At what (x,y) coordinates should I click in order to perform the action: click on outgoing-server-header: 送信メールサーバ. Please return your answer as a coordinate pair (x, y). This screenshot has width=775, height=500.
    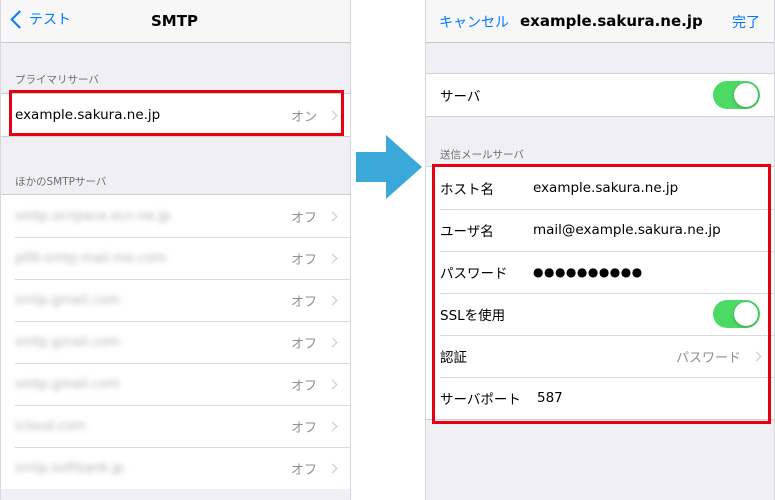
    Looking at the image, I should click on (482, 155).